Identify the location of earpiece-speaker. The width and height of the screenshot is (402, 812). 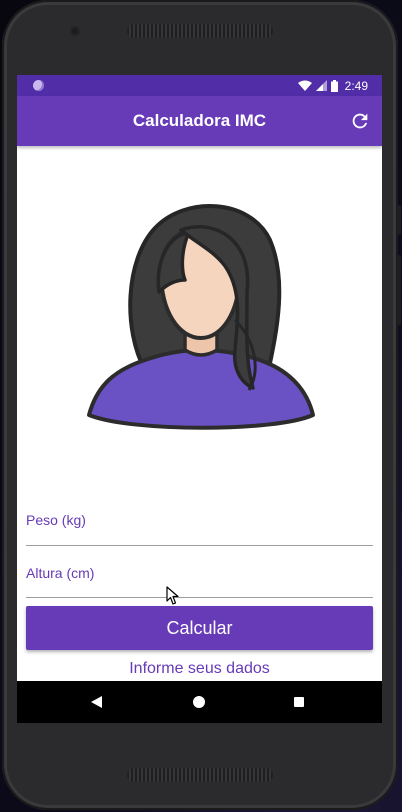
(200, 31).